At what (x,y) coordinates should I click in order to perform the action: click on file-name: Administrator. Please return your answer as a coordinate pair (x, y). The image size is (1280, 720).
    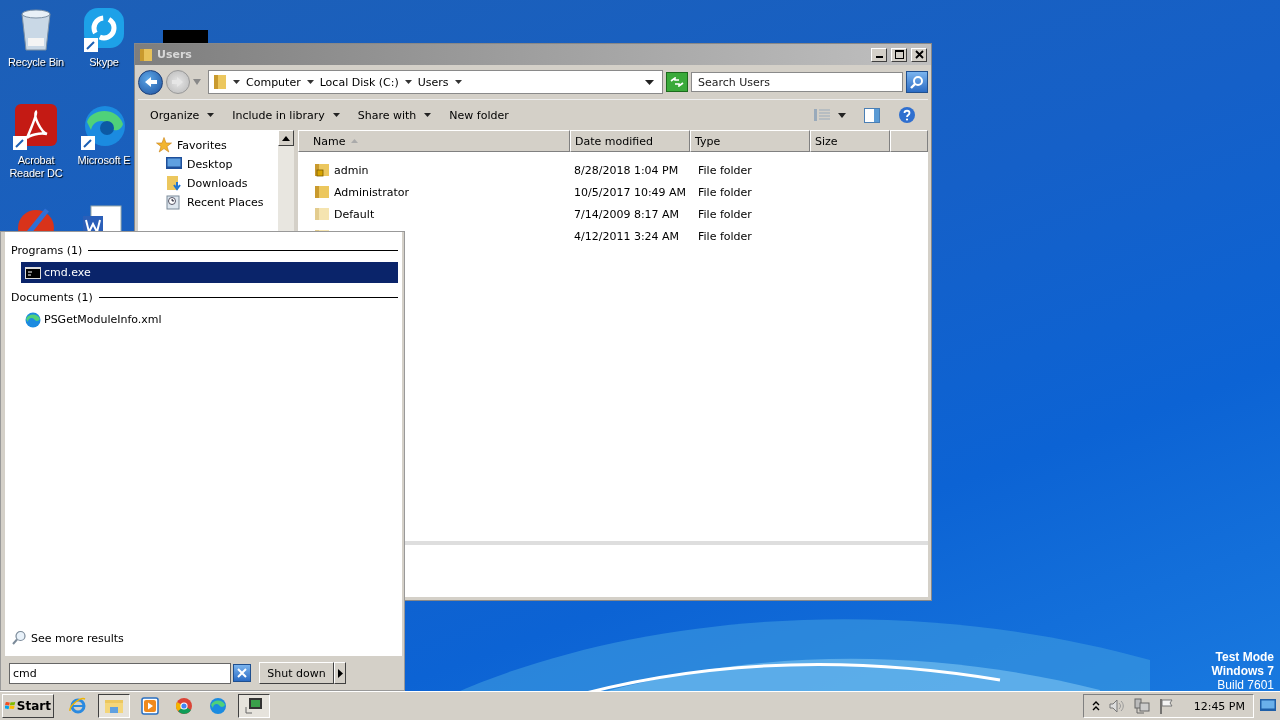
    Looking at the image, I should click on (371, 192).